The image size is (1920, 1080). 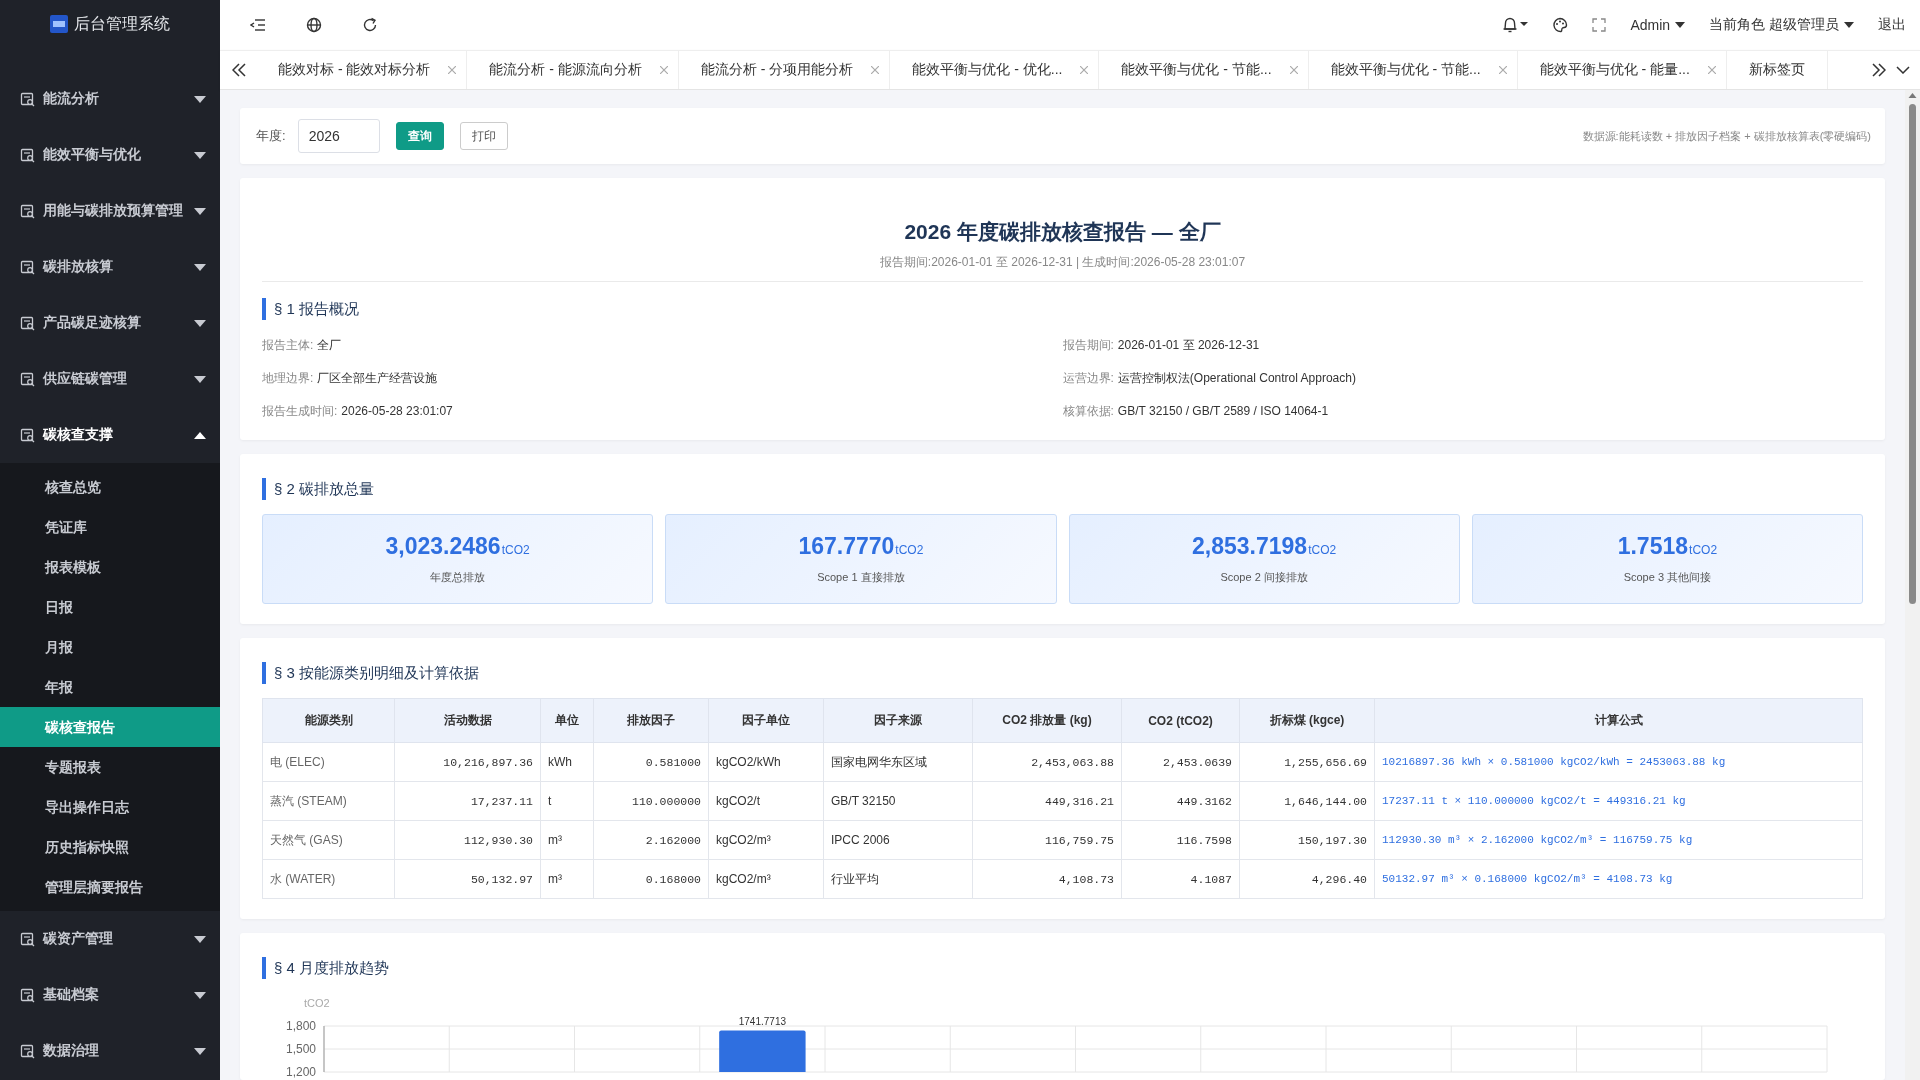 I want to click on tab-label: 新标签页, so click(x=1776, y=70).